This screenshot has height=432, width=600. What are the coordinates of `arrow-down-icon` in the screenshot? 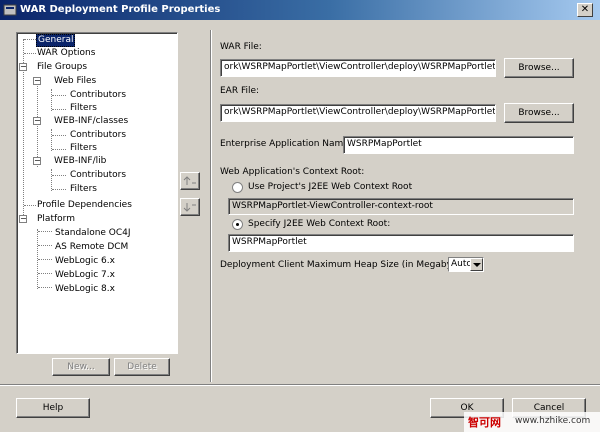 It's located at (189, 207).